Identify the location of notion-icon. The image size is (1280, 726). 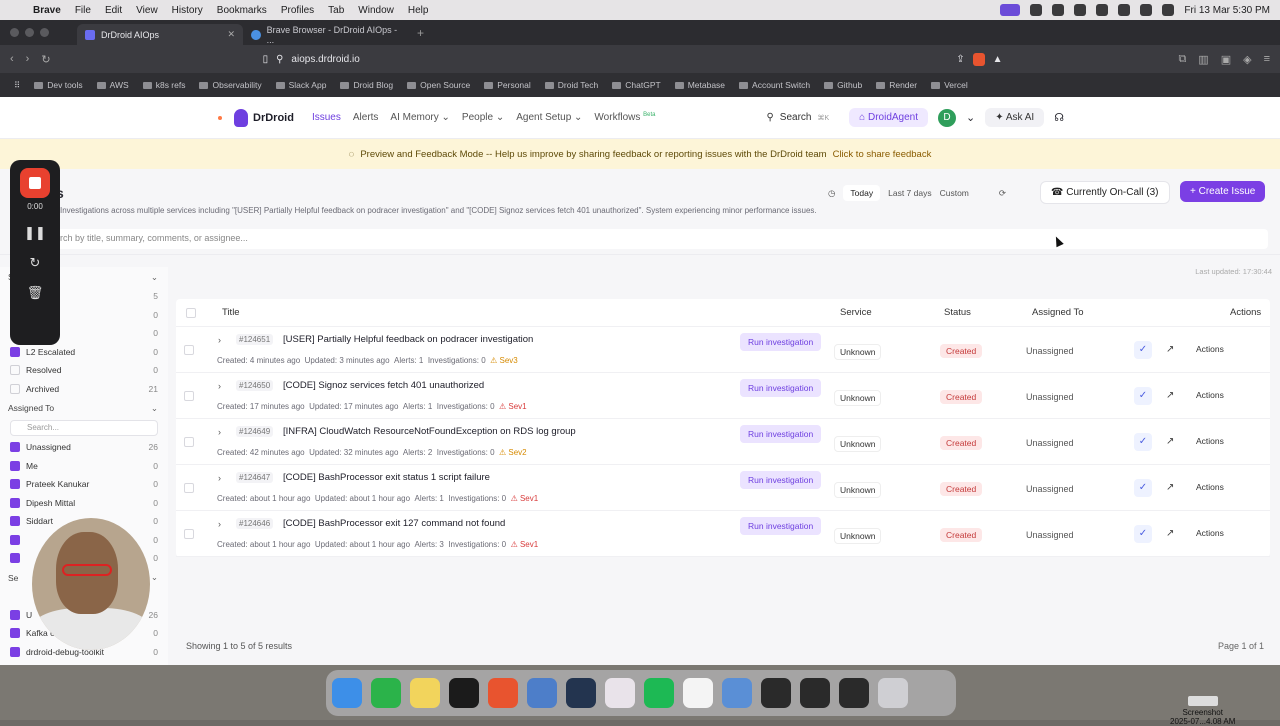
(698, 693).